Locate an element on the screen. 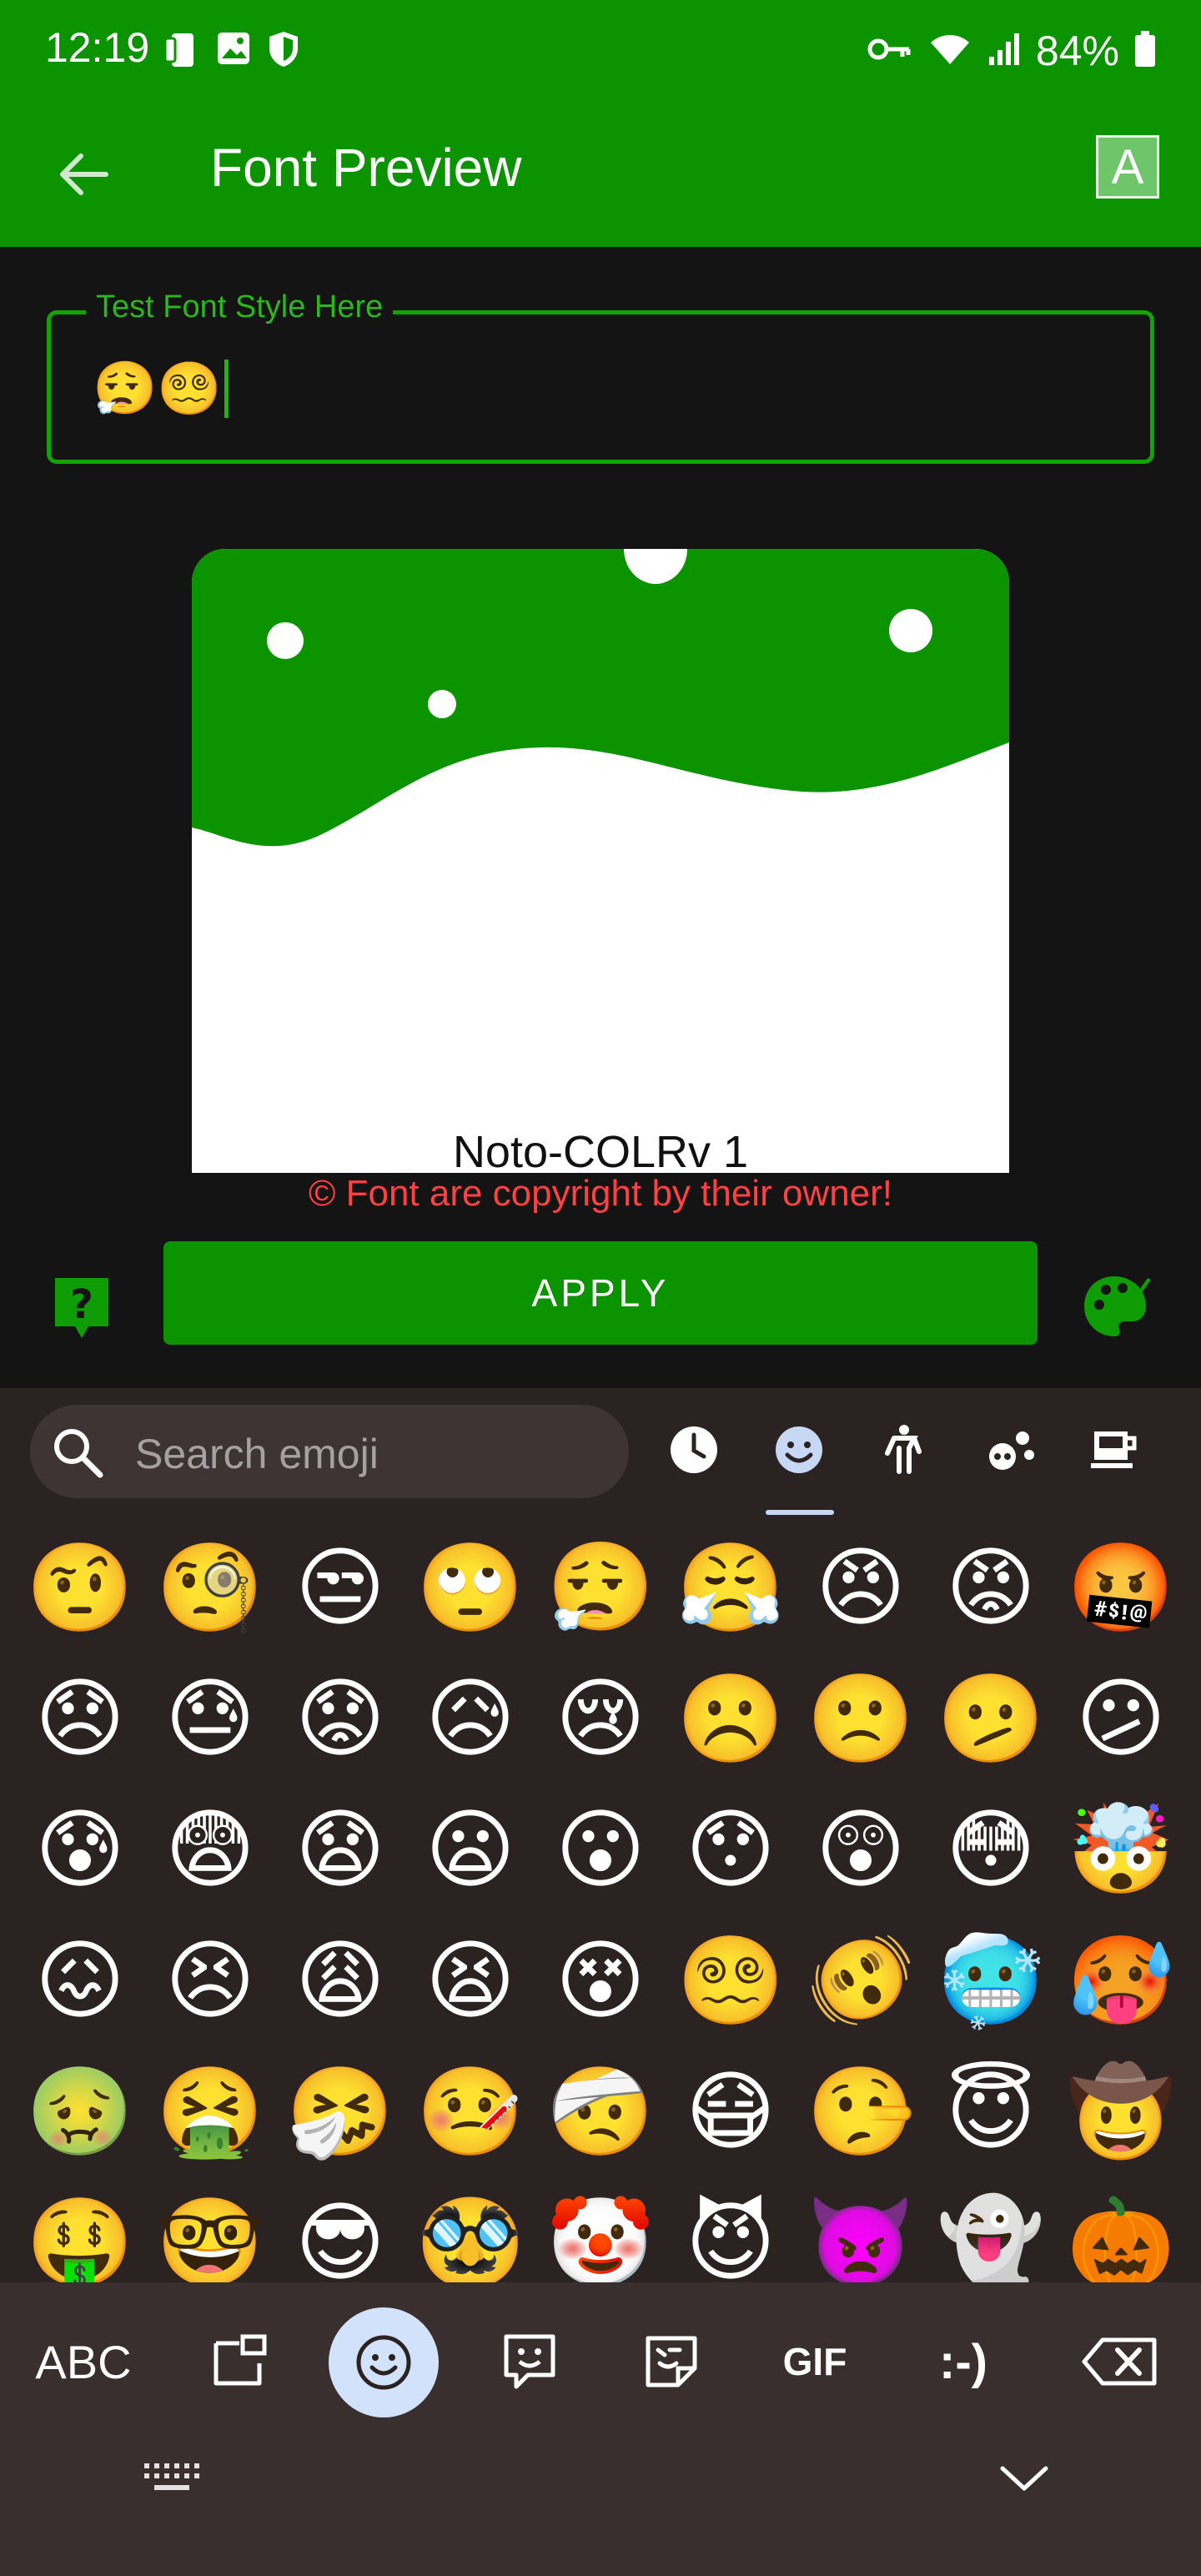  signal-icon is located at coordinates (1004, 51).